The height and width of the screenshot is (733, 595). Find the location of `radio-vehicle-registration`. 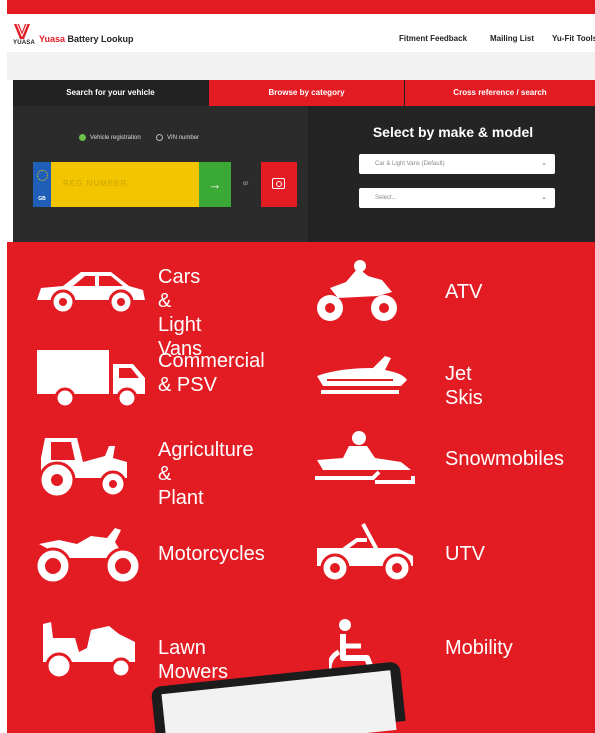

radio-vehicle-registration is located at coordinates (82, 137).